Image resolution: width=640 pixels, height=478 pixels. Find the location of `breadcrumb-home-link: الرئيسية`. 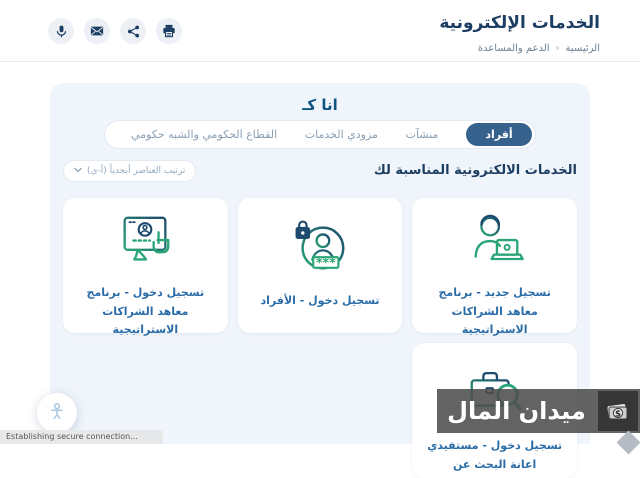

breadcrumb-home-link: الرئيسية is located at coordinates (583, 48).